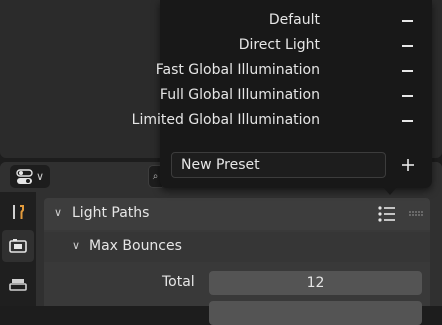 Image resolution: width=442 pixels, height=325 pixels. I want to click on printer-output-icon, so click(18, 285).